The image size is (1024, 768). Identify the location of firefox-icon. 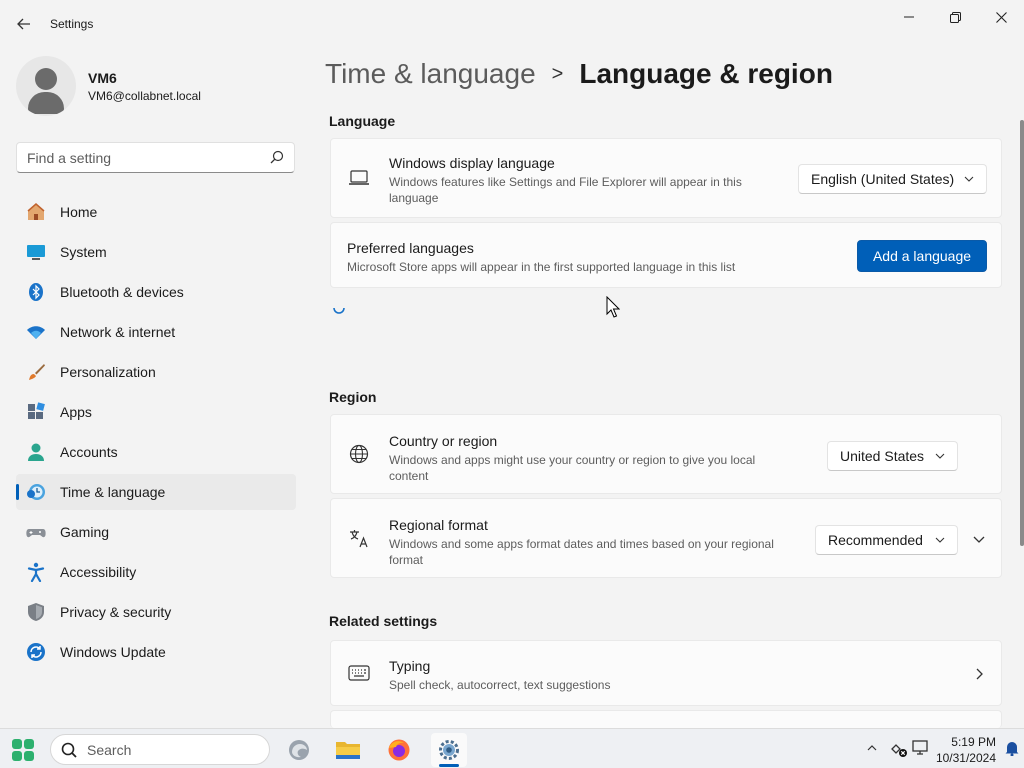
(399, 750).